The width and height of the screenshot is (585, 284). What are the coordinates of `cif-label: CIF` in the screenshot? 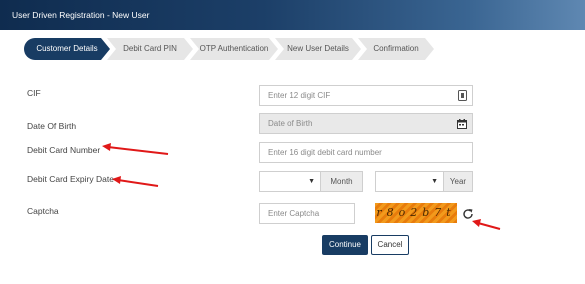 It's located at (34, 93).